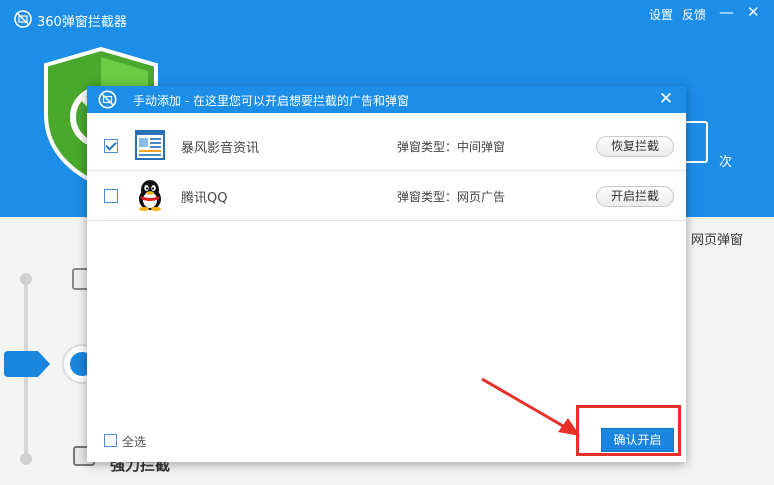 This screenshot has width=774, height=485. Describe the element at coordinates (661, 14) in the screenshot. I see `settings-menu: 设置` at that location.